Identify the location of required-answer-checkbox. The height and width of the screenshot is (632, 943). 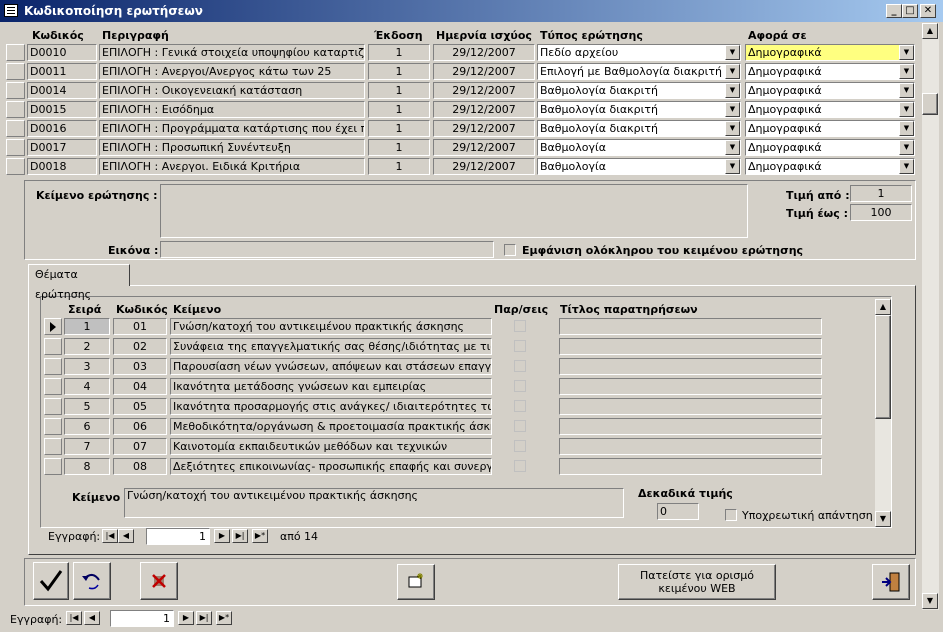
(731, 515).